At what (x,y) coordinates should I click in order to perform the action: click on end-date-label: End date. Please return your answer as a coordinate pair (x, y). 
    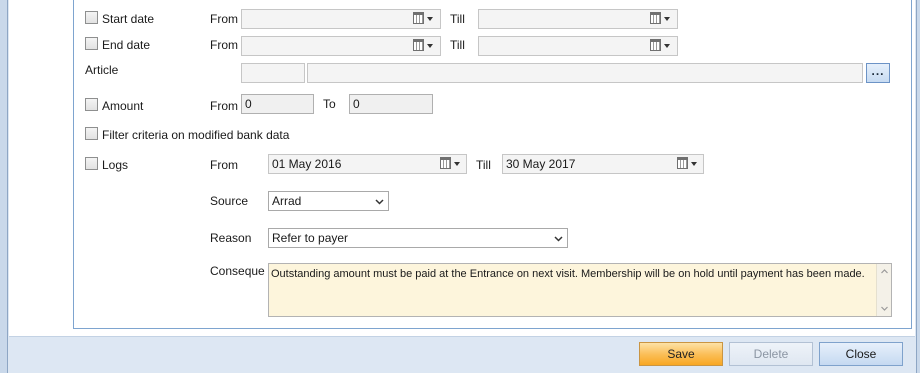
    Looking at the image, I should click on (126, 45).